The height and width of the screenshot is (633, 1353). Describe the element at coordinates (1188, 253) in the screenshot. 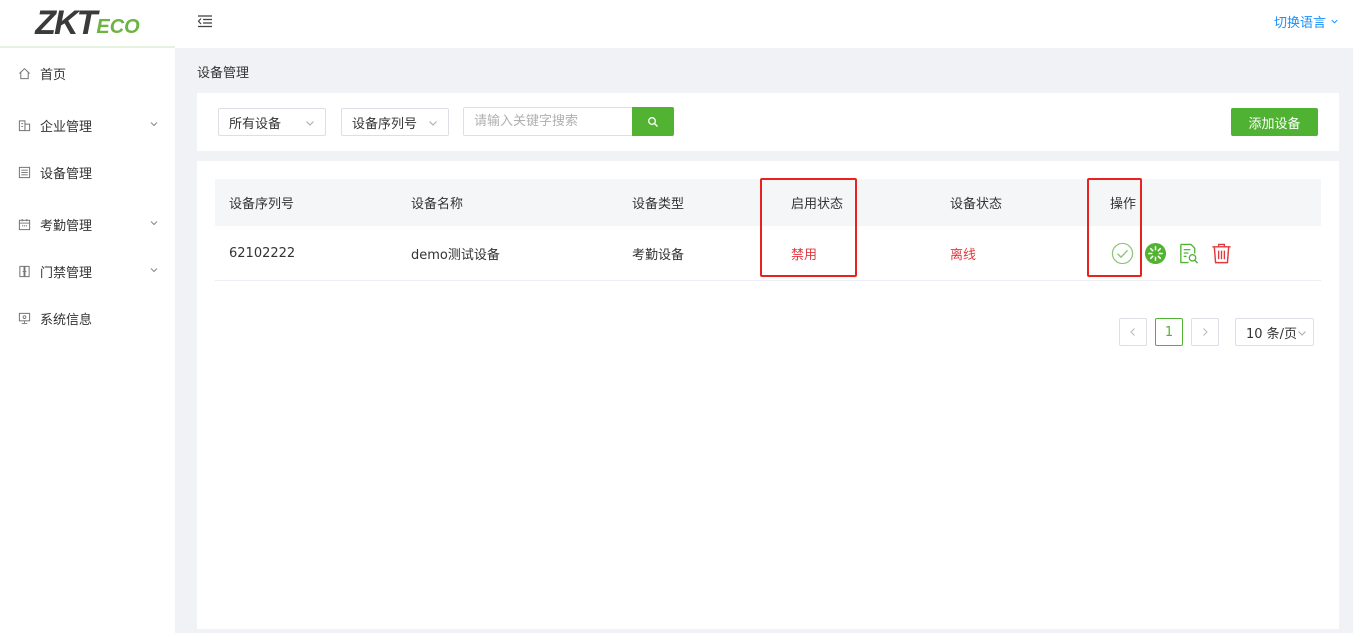

I see `view-details-icon` at that location.